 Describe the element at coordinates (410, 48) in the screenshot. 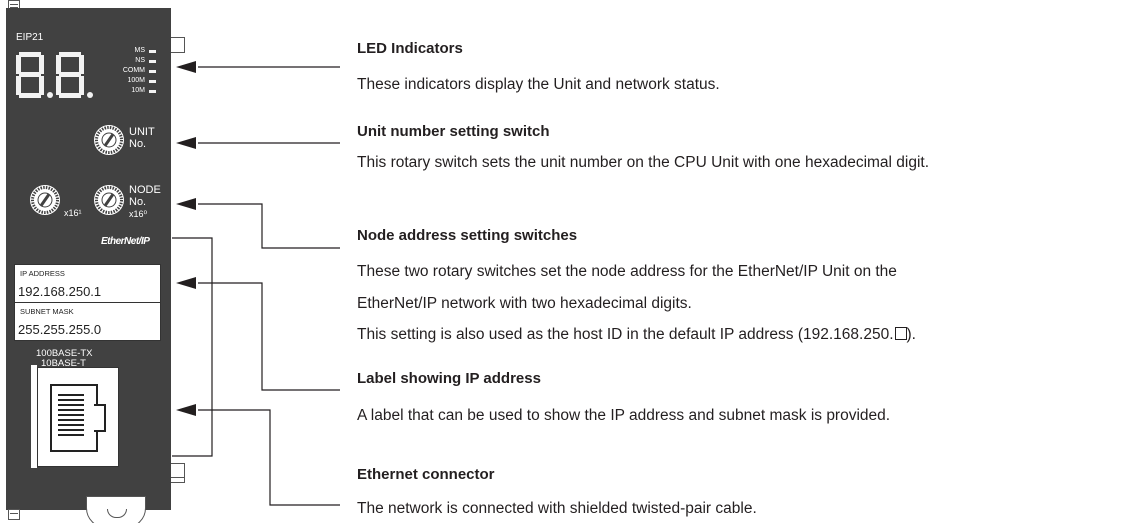

I see `callout-led-title: LED Indicators` at that location.